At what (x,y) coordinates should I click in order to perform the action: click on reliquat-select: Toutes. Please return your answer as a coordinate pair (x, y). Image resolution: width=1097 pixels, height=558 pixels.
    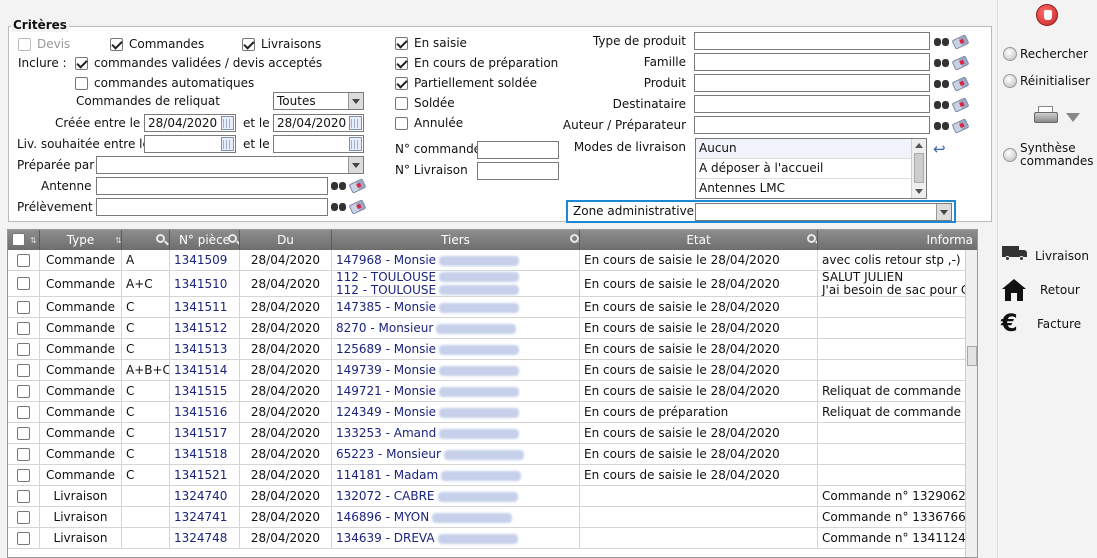
    Looking at the image, I should click on (318, 101).